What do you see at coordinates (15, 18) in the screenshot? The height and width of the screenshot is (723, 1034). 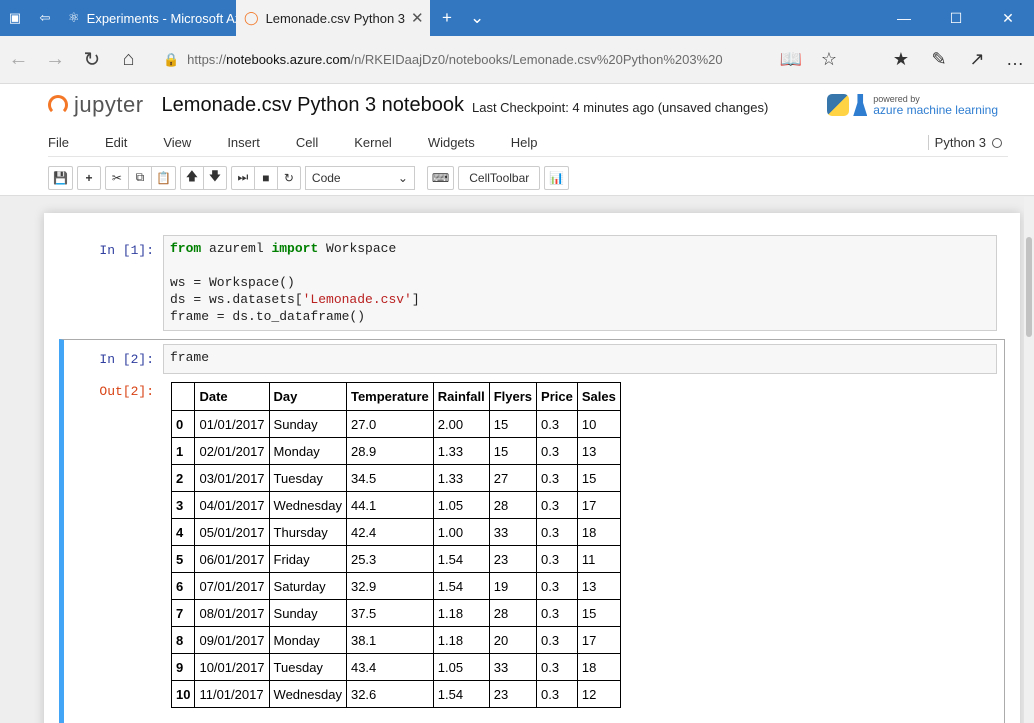 I see `tab-manager-icon: ▣` at bounding box center [15, 18].